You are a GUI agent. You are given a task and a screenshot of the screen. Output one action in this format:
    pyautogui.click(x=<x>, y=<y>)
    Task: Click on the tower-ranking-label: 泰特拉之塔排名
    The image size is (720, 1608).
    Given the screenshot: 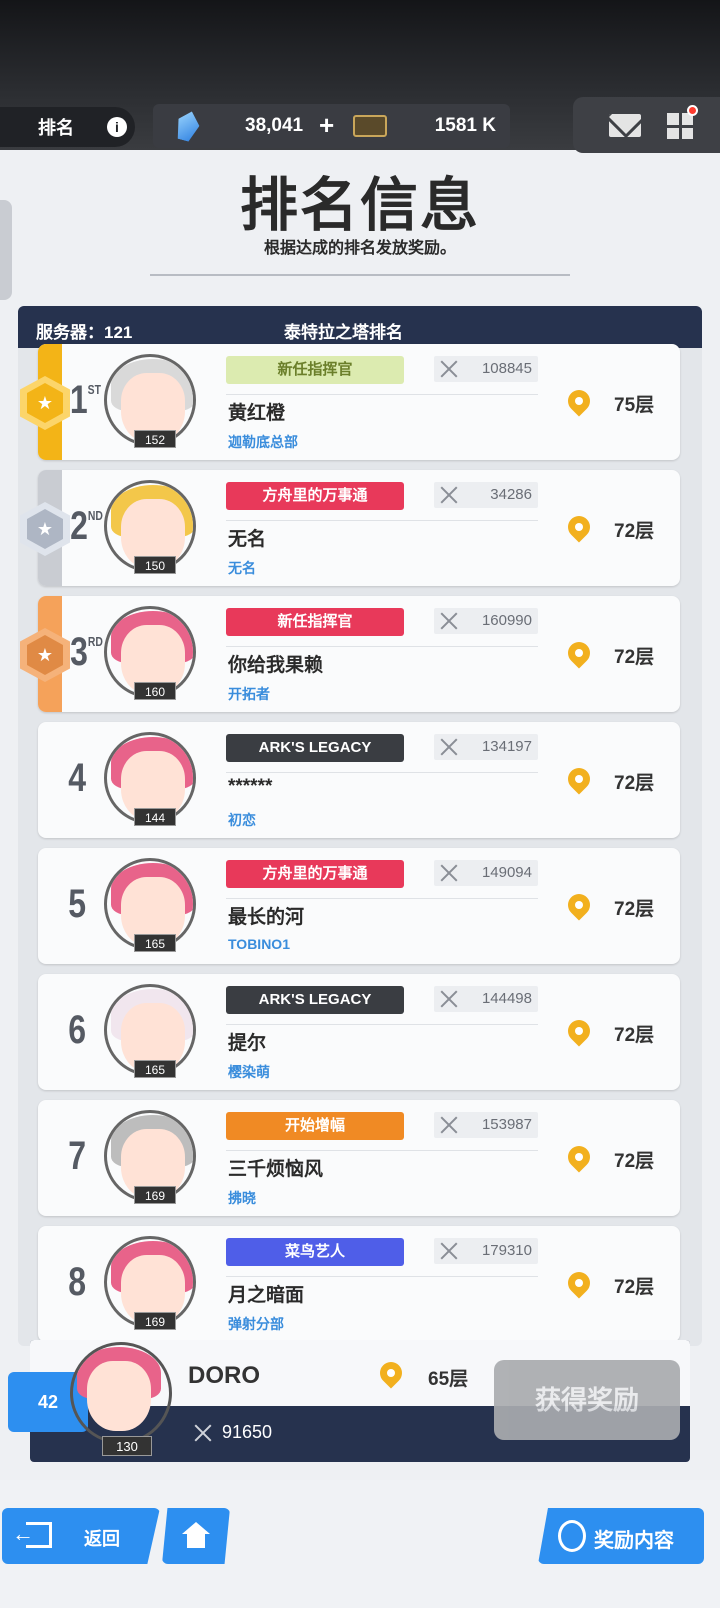 What is the action you would take?
    pyautogui.click(x=343, y=332)
    